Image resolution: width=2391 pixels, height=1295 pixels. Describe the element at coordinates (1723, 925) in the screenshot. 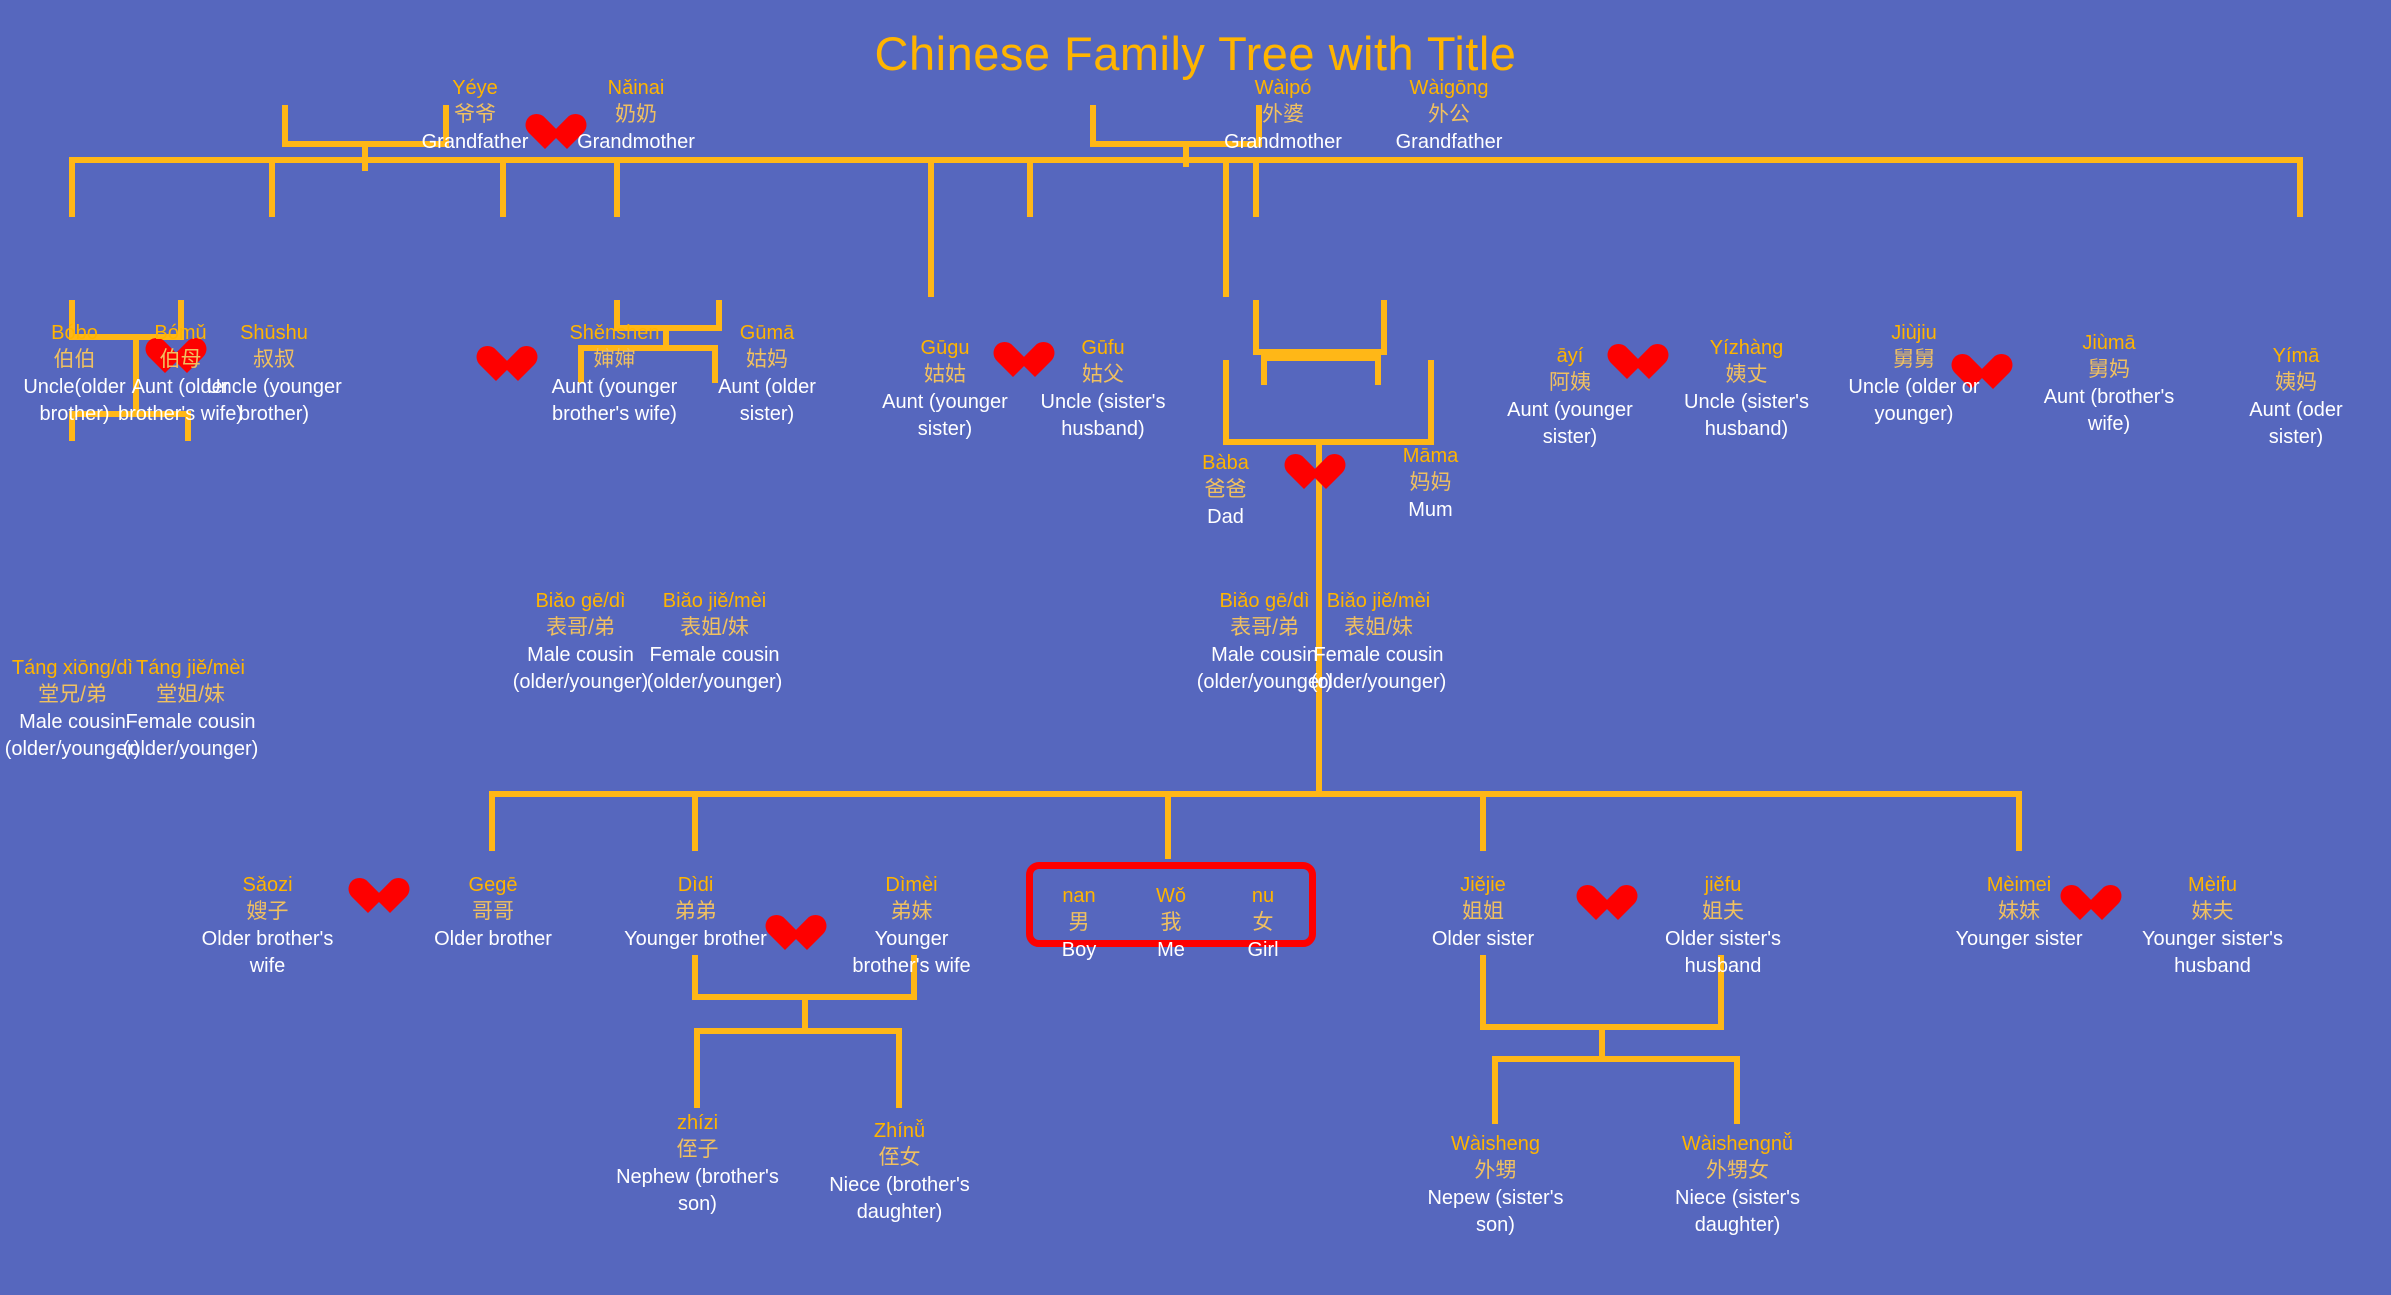

I see `person-jiefu: jiěfu 姐夫 Older sister's husband` at that location.